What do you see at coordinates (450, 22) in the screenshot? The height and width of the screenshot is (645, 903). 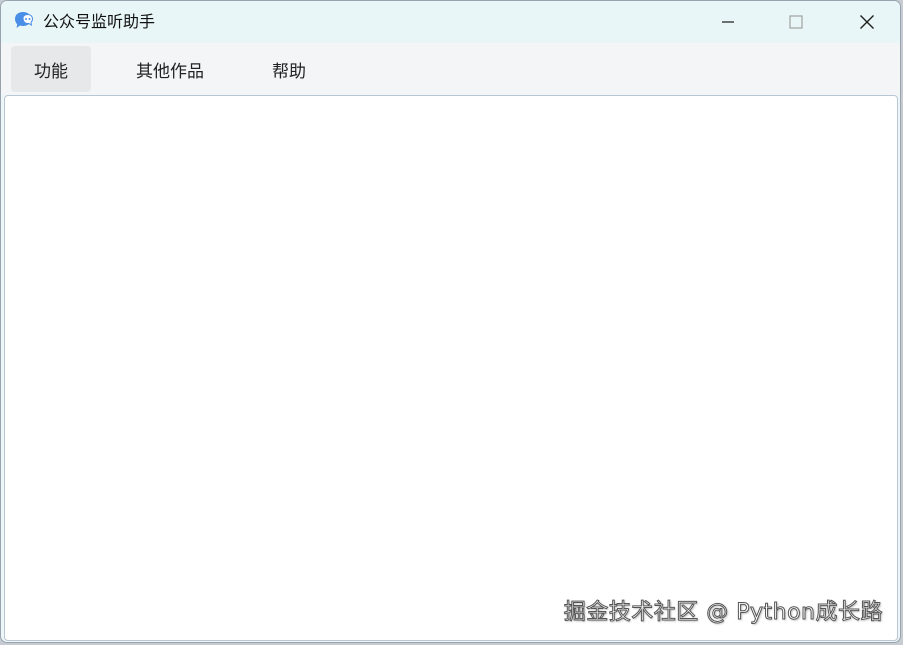 I see `title-bar: 公众号监听助手` at bounding box center [450, 22].